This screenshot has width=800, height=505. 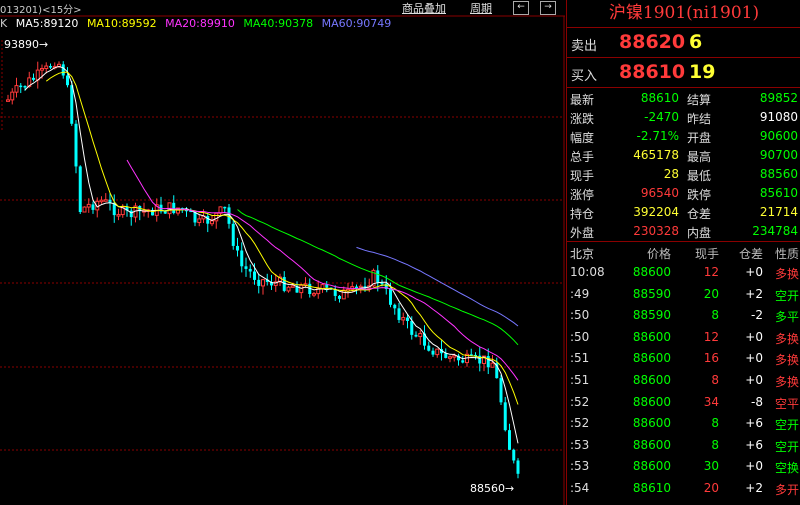 What do you see at coordinates (778, 212) in the screenshot?
I see `stat-value: 21714` at bounding box center [778, 212].